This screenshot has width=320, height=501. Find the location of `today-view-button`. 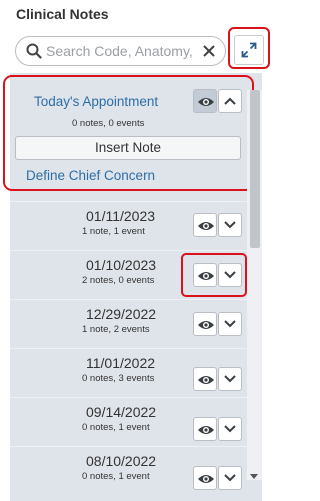

today-view-button is located at coordinates (205, 101).